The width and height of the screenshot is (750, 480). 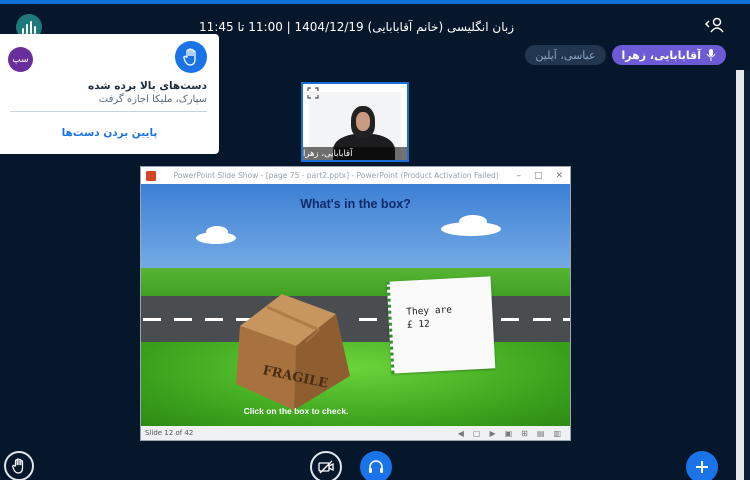 I want to click on menu-icon: ▢, so click(x=477, y=433).